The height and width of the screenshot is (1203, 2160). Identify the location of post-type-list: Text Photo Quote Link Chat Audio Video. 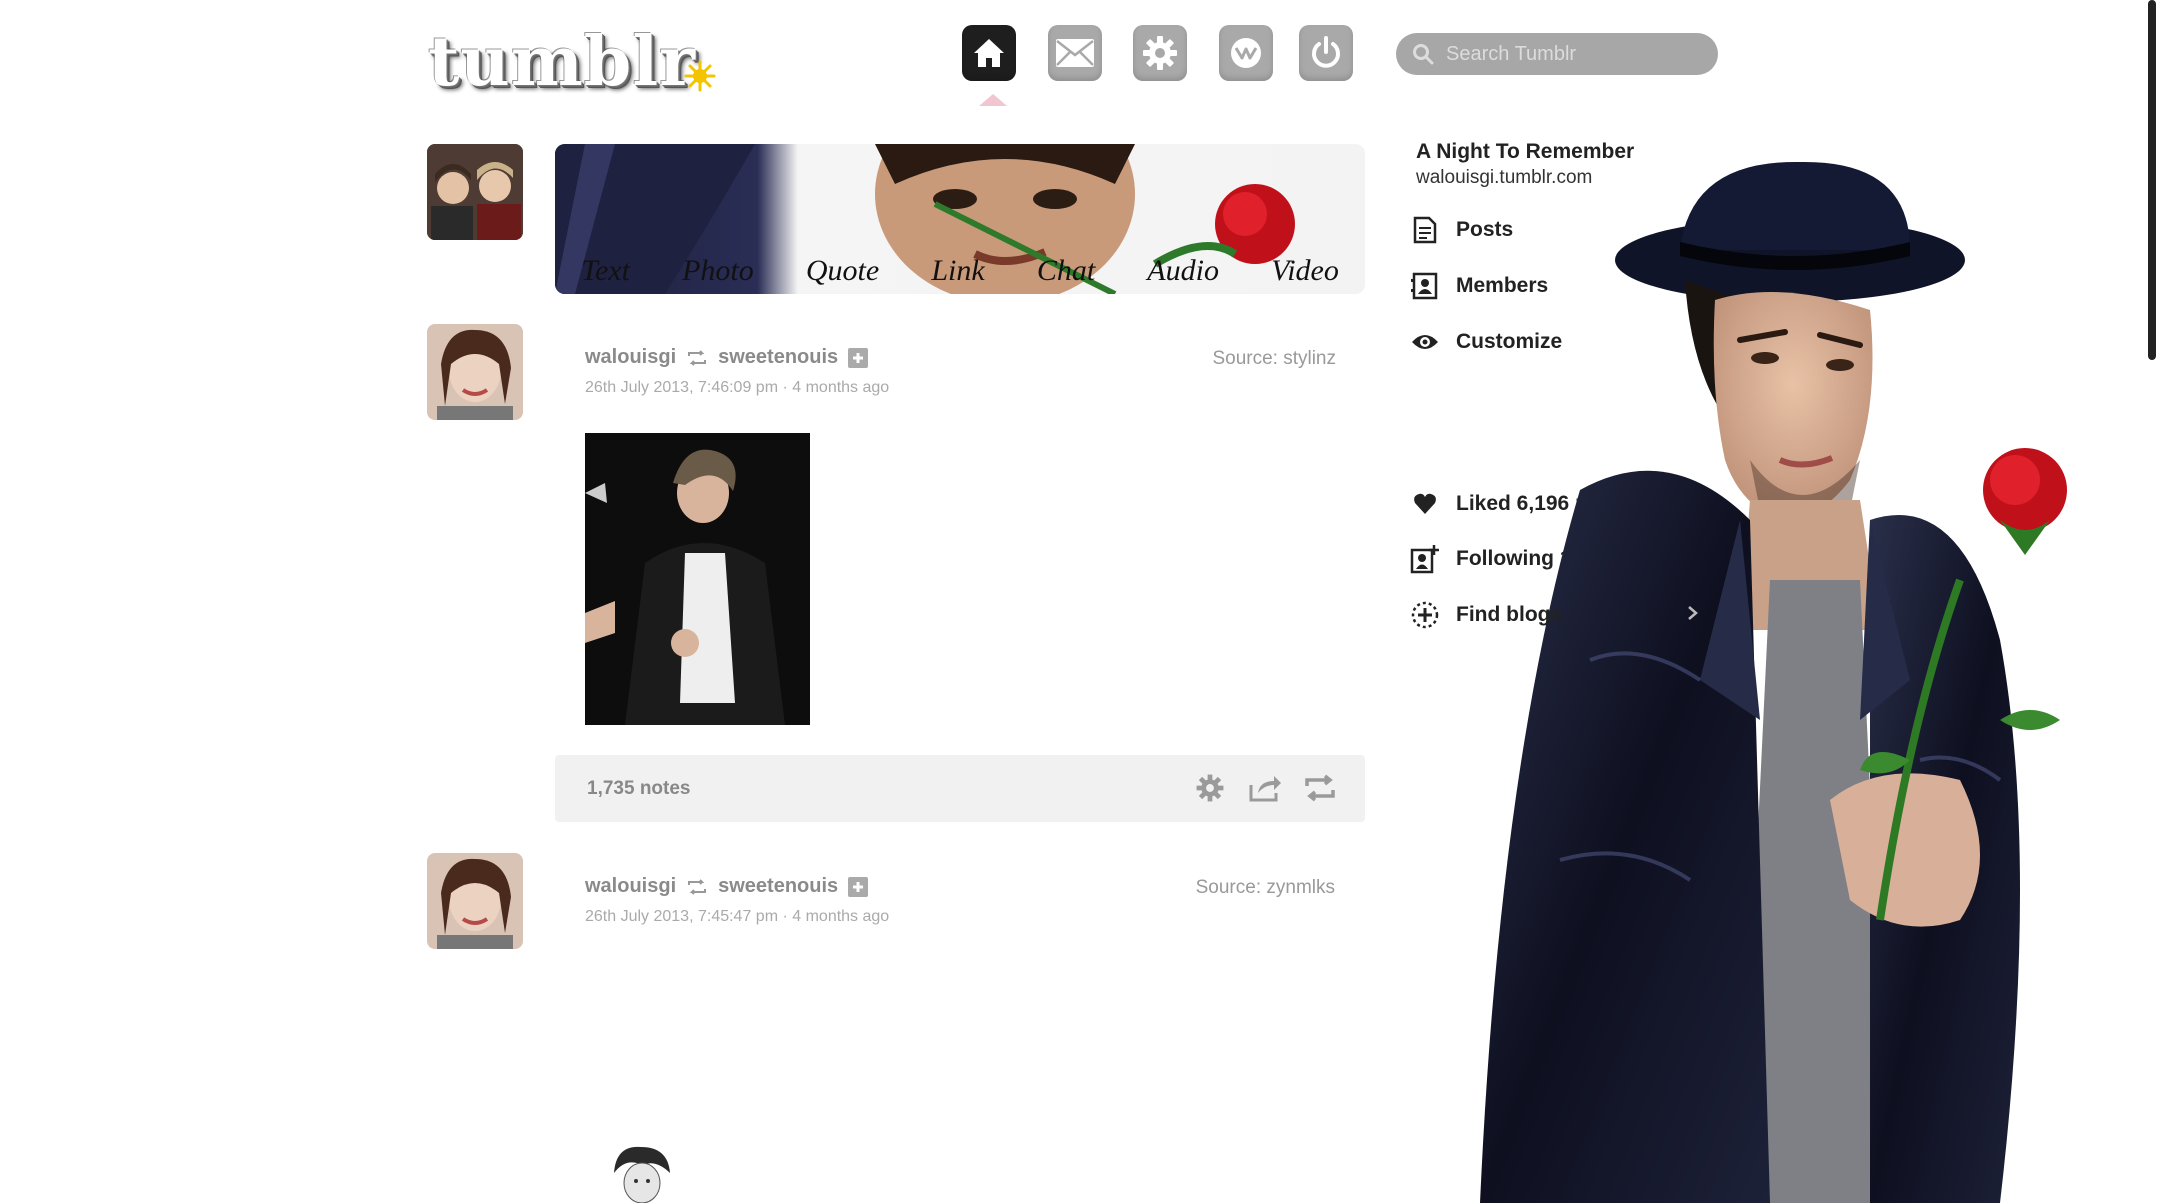
(960, 271).